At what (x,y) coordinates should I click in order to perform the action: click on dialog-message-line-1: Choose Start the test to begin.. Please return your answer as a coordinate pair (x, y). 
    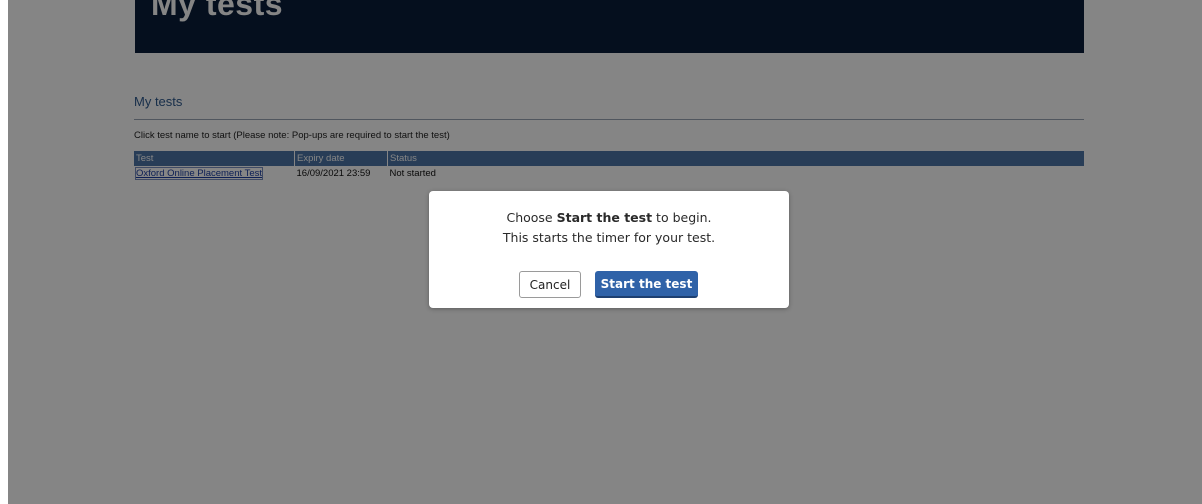
    Looking at the image, I should click on (609, 218).